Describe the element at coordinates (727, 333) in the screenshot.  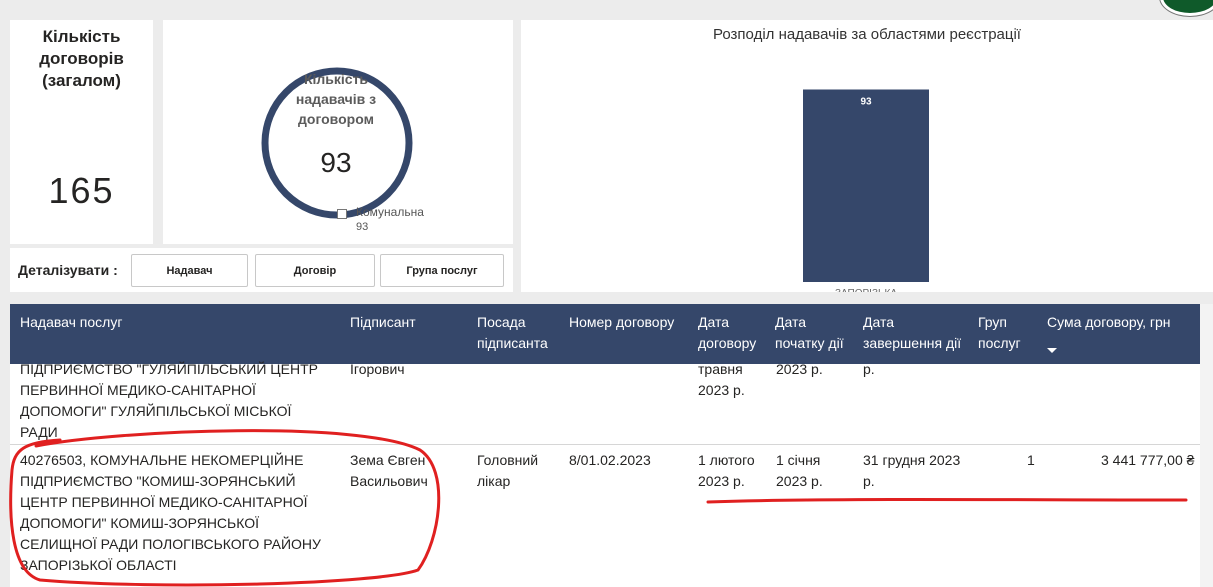
I see `header-contract-date: Дата договору` at that location.